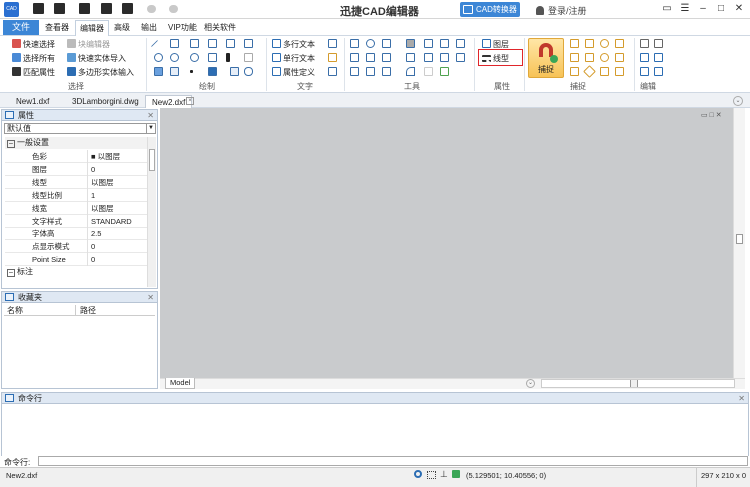 The height and width of the screenshot is (487, 750). What do you see at coordinates (332, 57) in the screenshot?
I see `text-edit-icon` at bounding box center [332, 57].